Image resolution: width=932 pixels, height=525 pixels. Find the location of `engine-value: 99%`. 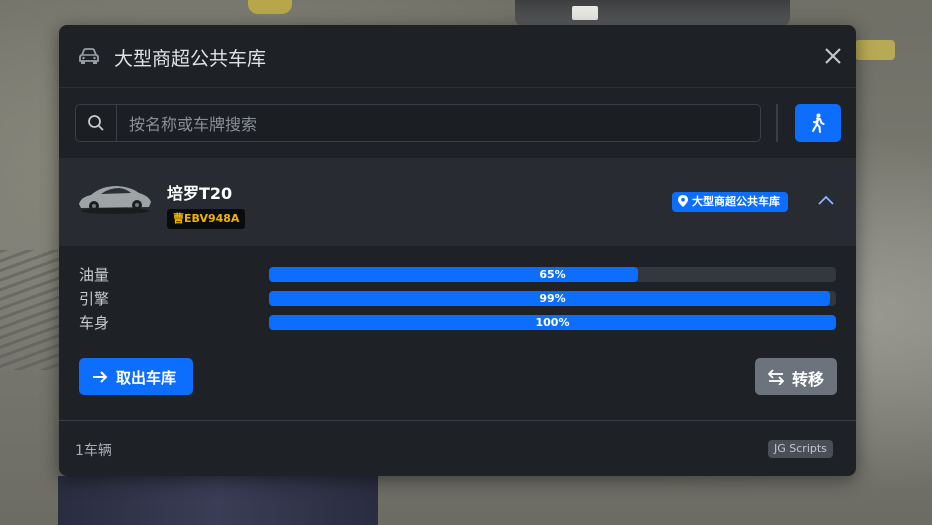

engine-value: 99% is located at coordinates (552, 298).